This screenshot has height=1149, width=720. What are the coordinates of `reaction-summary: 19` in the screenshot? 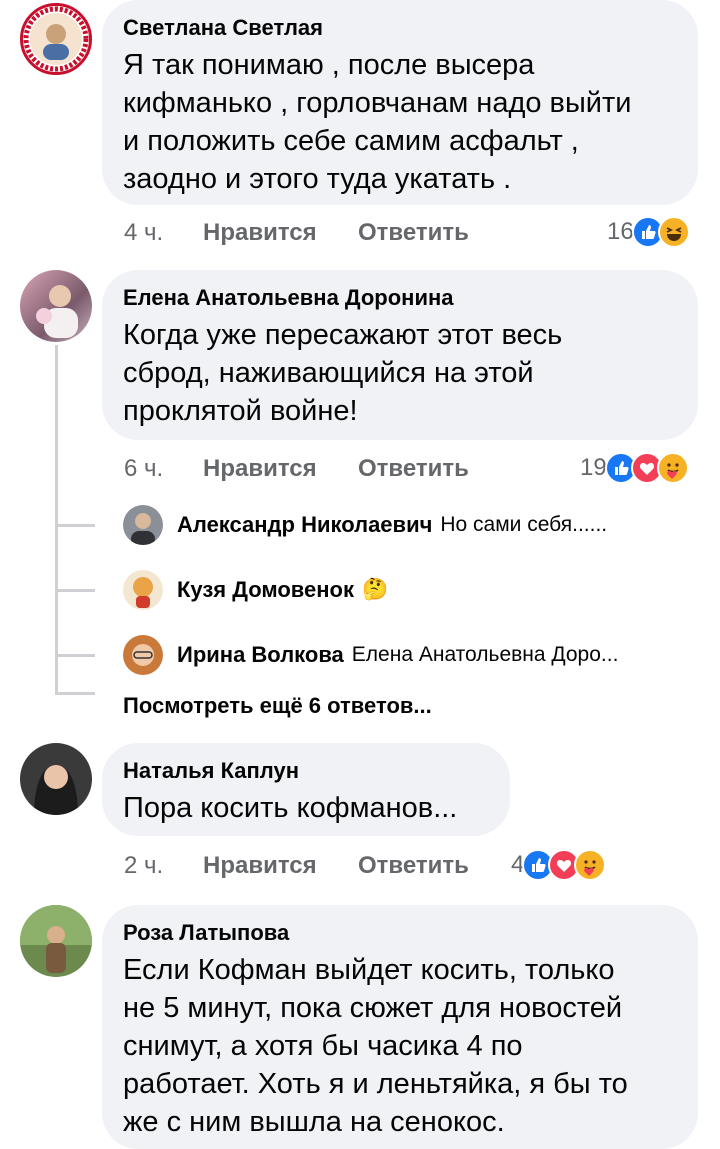 It's located at (634, 468).